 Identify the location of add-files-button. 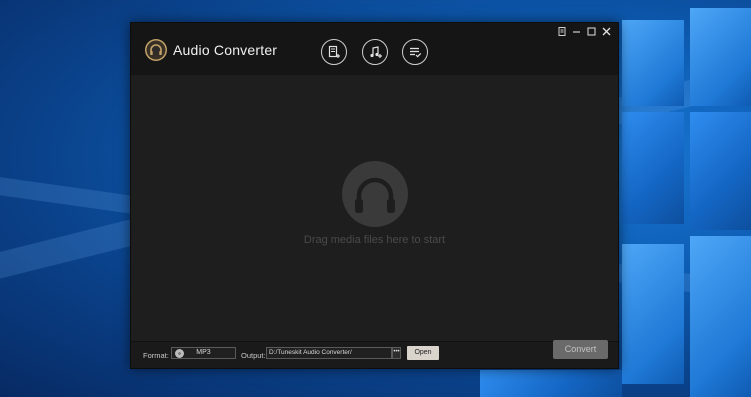
(334, 52).